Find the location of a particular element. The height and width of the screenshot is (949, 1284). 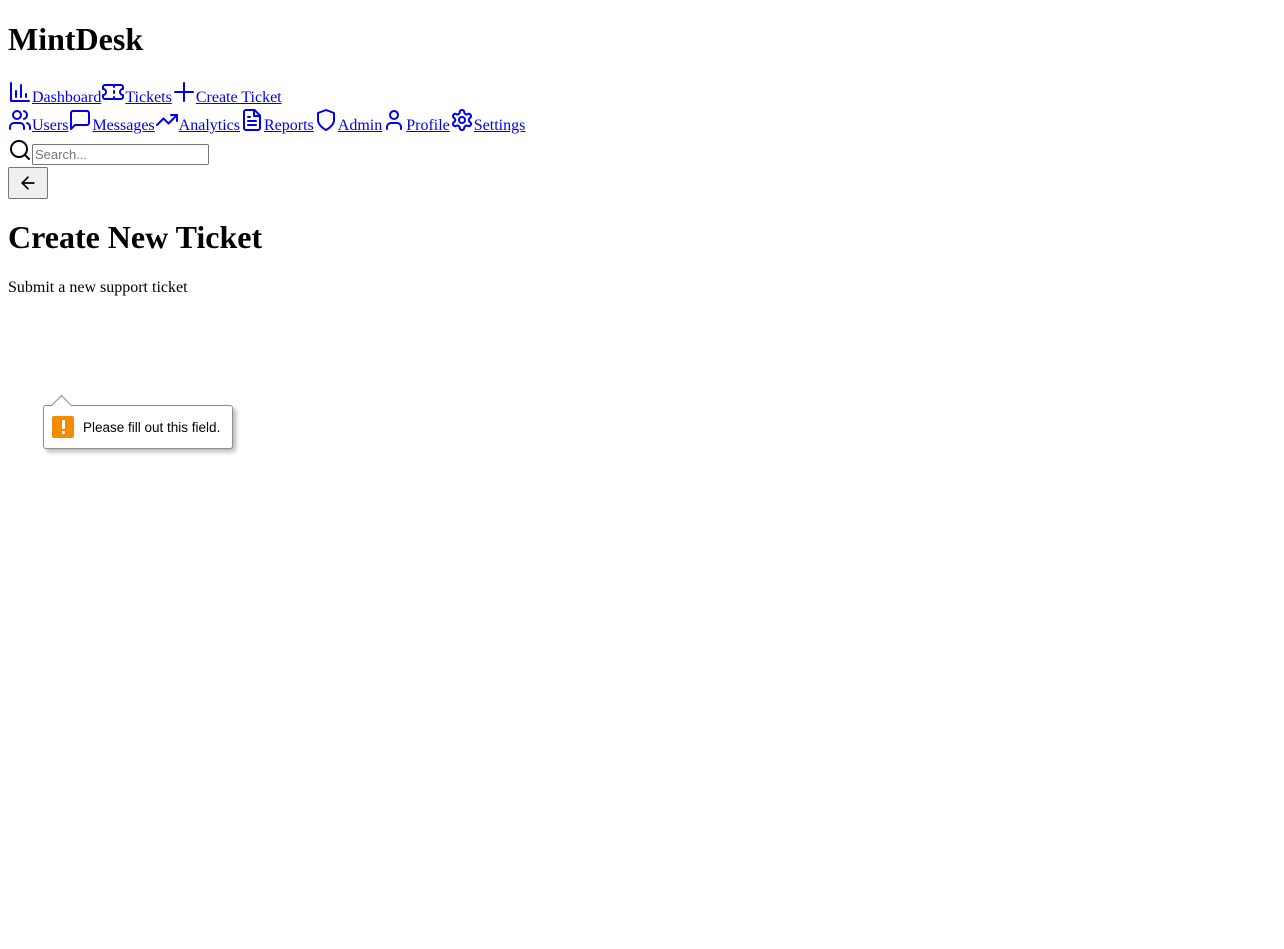

gear-icon is located at coordinates (461, 120).